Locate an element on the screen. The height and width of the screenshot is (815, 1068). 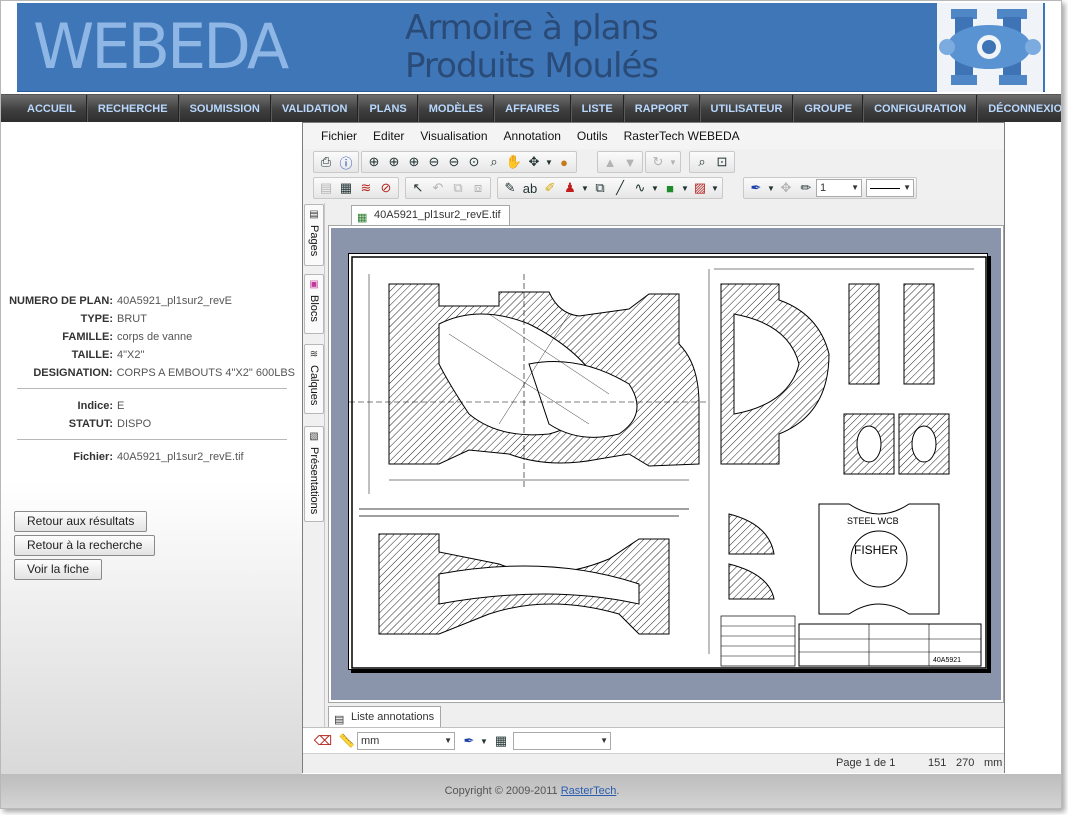
delete-annotation-icon: ⌫ is located at coordinates (323, 741).